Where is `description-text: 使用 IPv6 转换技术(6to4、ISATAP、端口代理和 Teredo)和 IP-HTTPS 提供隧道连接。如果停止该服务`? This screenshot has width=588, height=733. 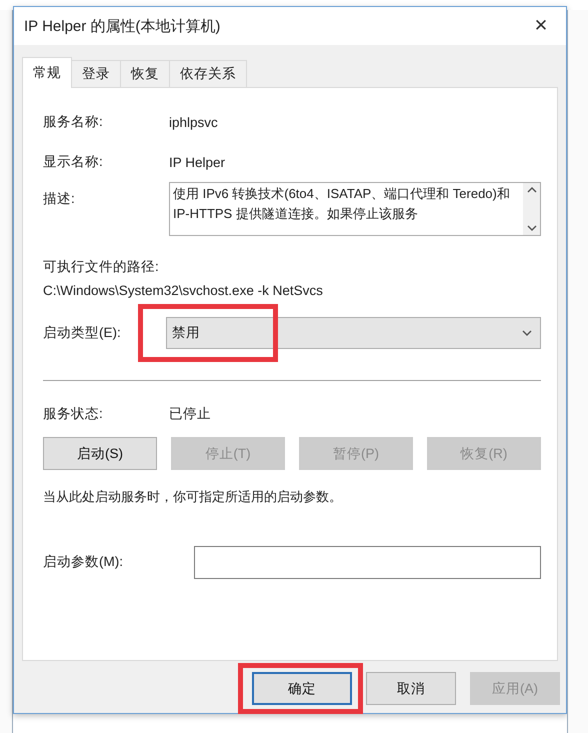
description-text: 使用 IPv6 转换技术(6to4、ISATAP、端口代理和 Teredo)和 IP-HTTPS 提供隧道连接。如果停止该服务 is located at coordinates (341, 204).